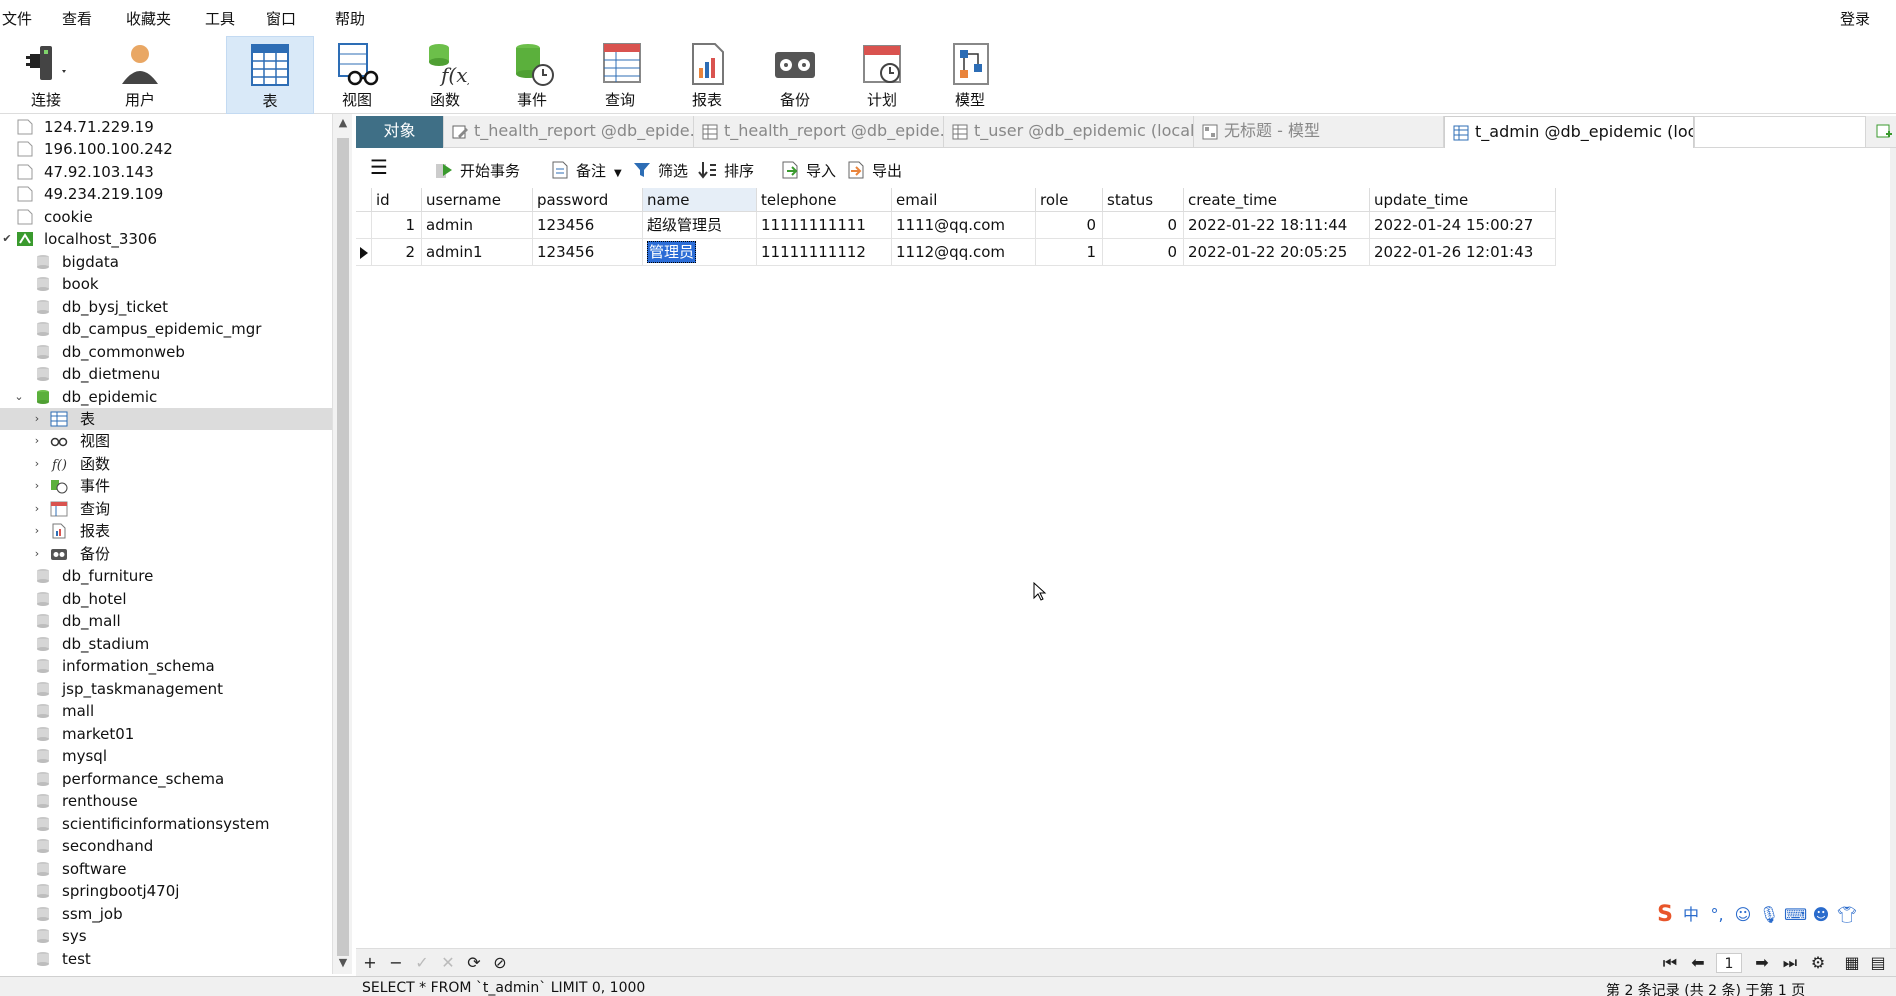  What do you see at coordinates (588, 200) in the screenshot?
I see `column-header-password: password` at bounding box center [588, 200].